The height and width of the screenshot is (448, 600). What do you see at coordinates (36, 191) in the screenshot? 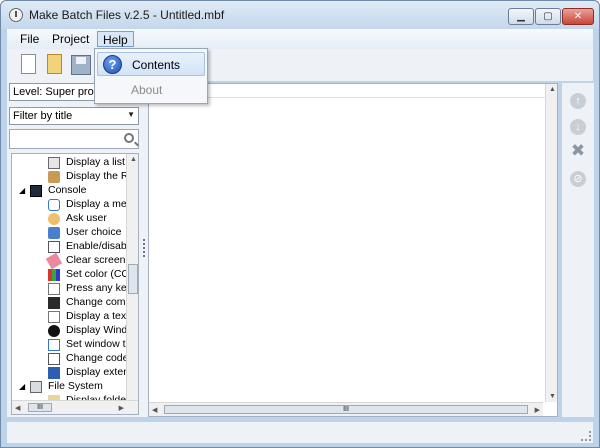
I see `console-icon` at bounding box center [36, 191].